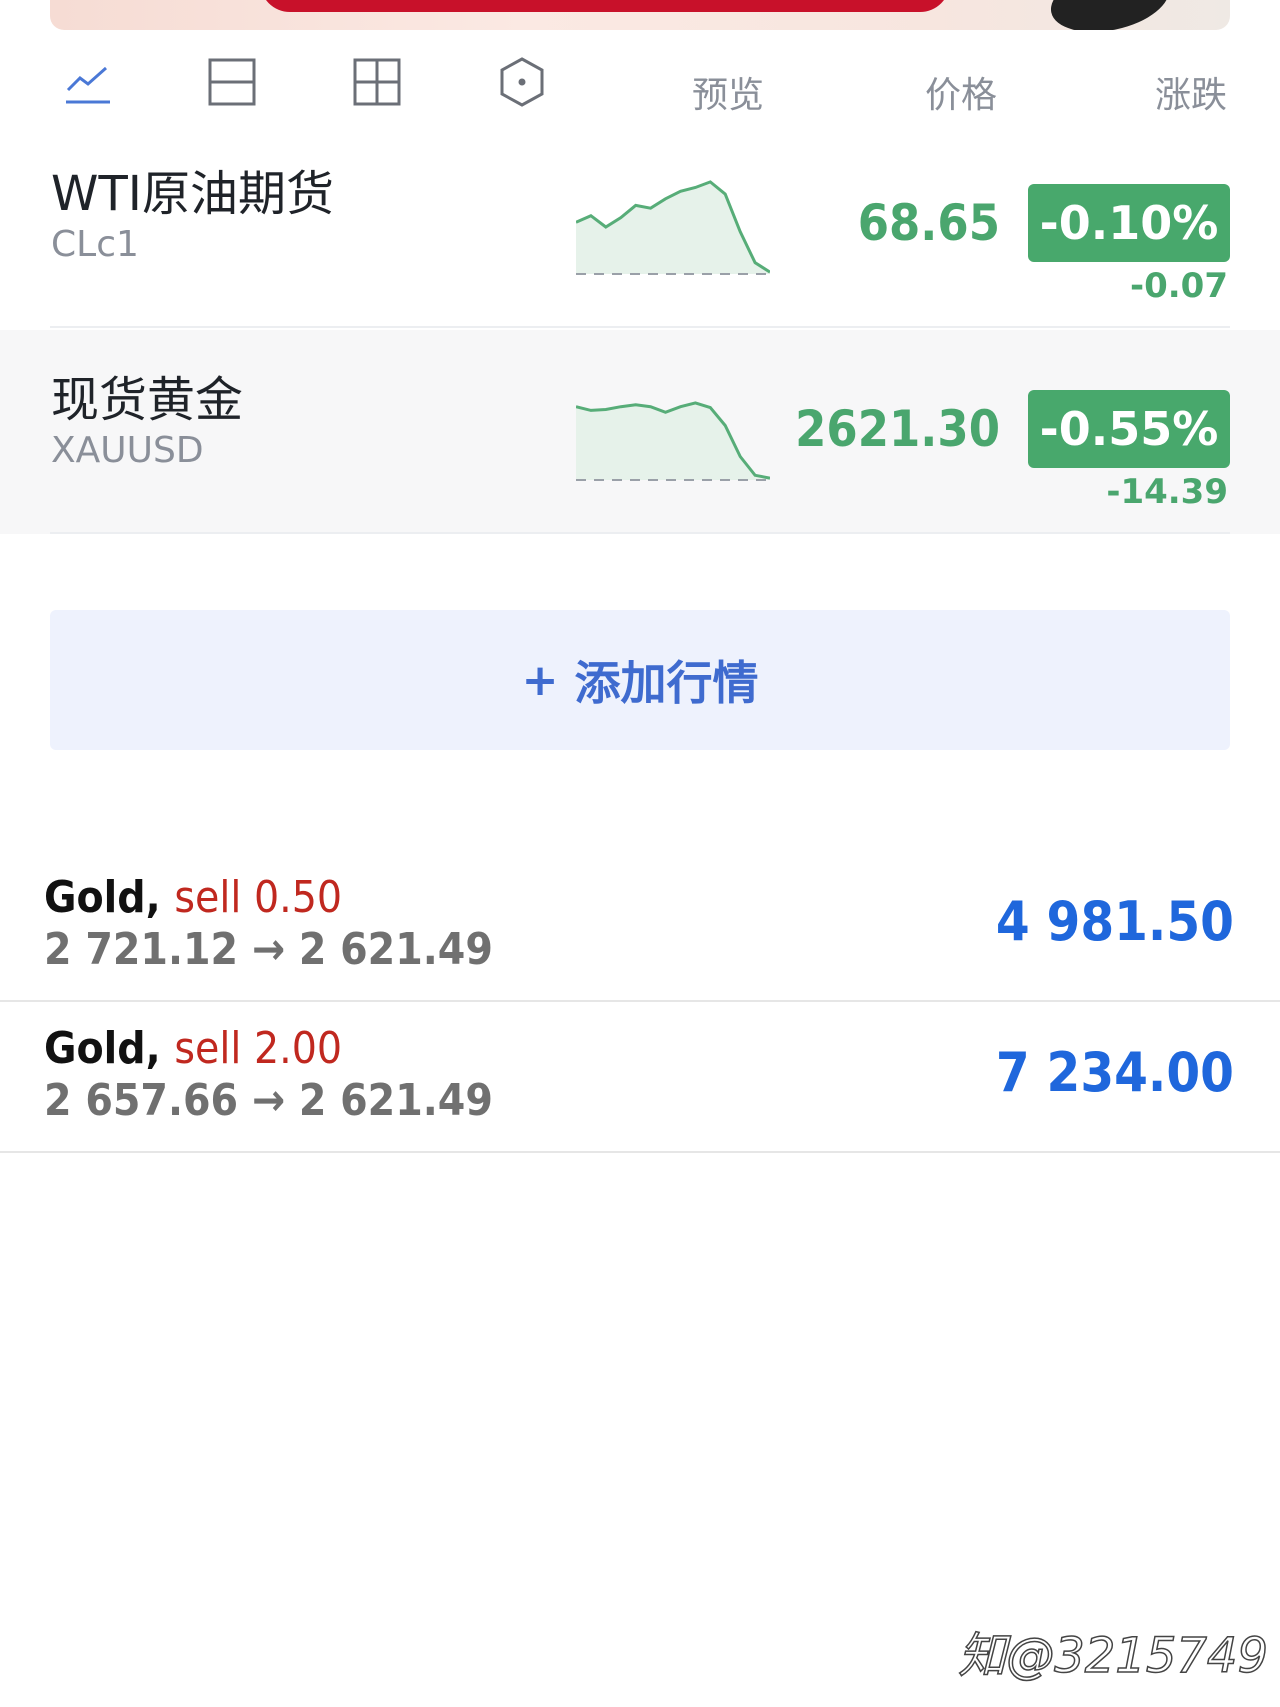  Describe the element at coordinates (1129, 223) in the screenshot. I see `percent-change-badge: -0.10%` at that location.